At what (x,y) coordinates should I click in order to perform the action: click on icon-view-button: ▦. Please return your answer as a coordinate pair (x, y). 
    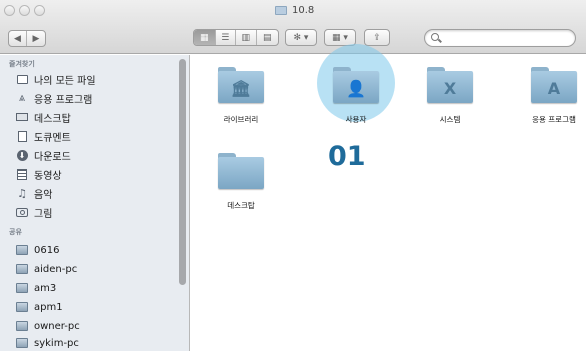
    Looking at the image, I should click on (205, 37).